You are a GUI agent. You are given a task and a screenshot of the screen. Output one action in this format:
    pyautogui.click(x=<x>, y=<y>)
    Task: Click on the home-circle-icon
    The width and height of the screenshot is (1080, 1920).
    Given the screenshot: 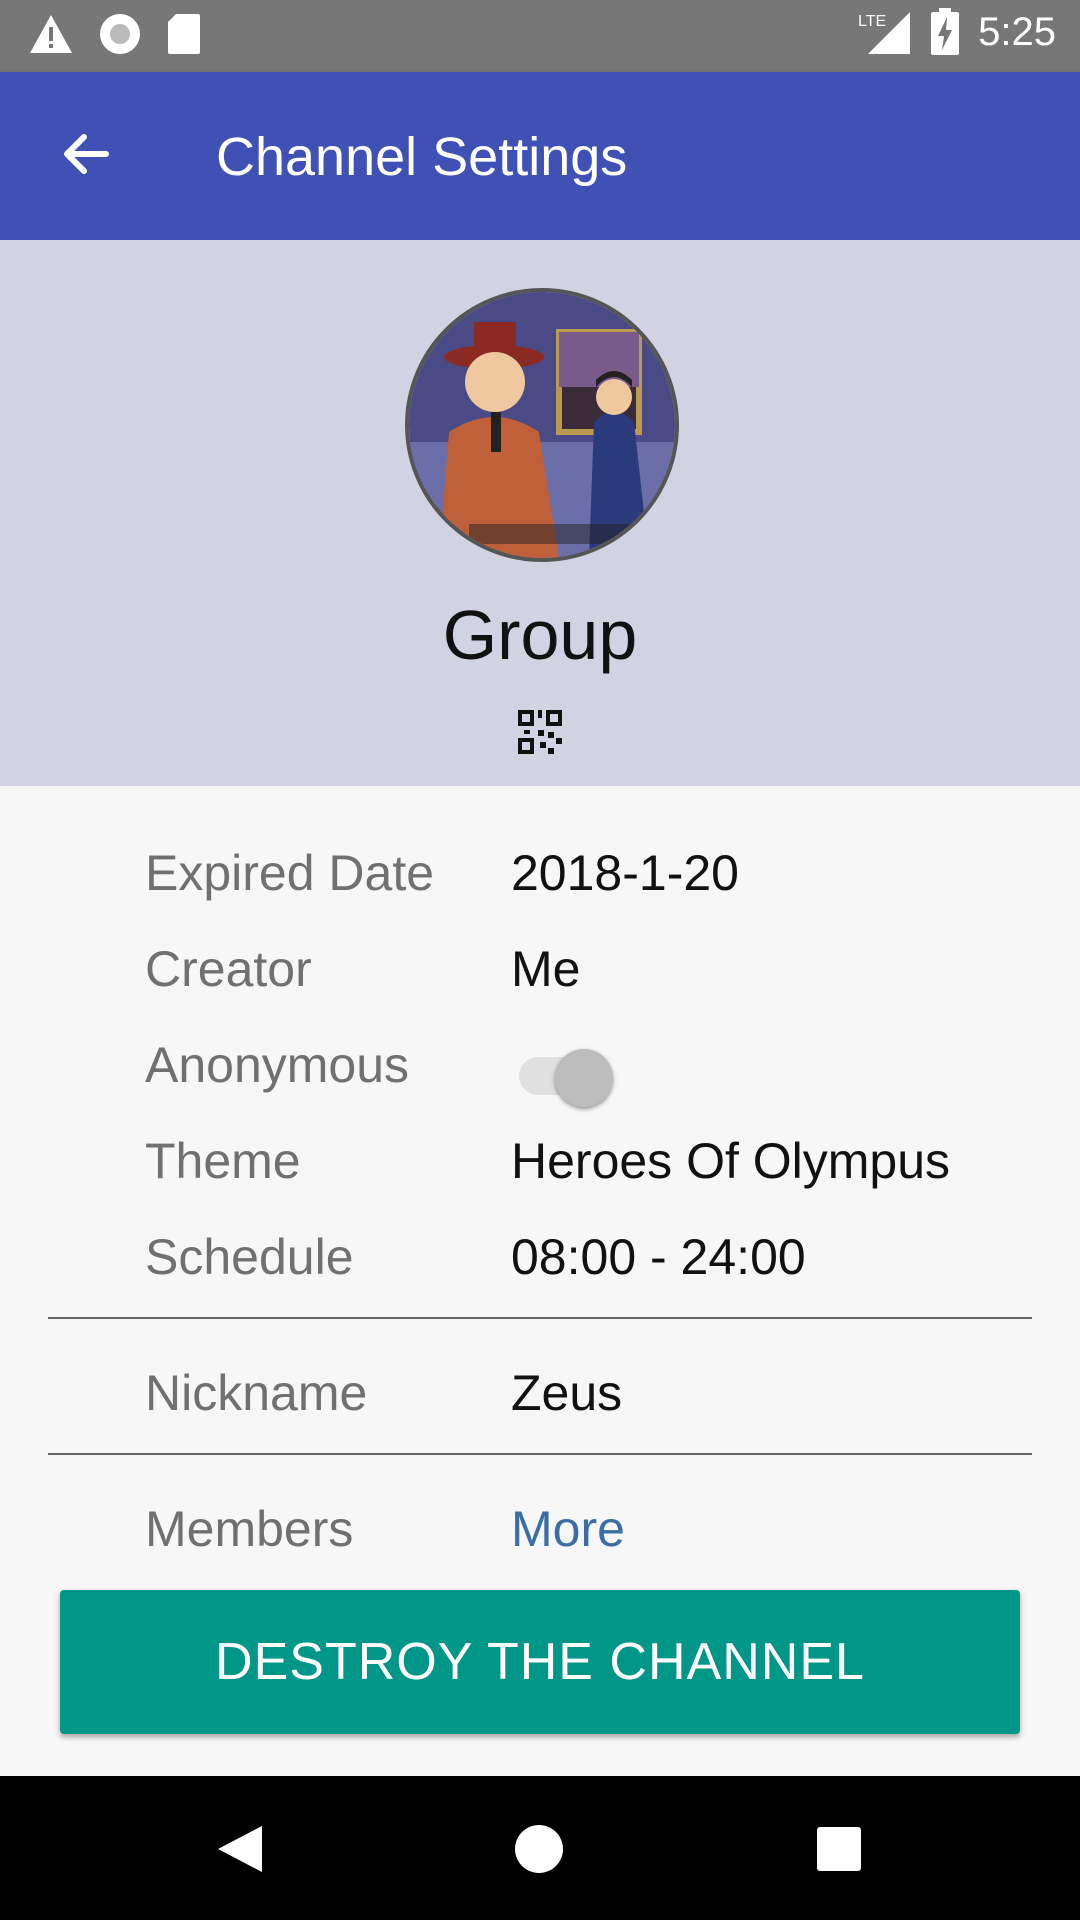 What is the action you would take?
    pyautogui.click(x=539, y=1849)
    